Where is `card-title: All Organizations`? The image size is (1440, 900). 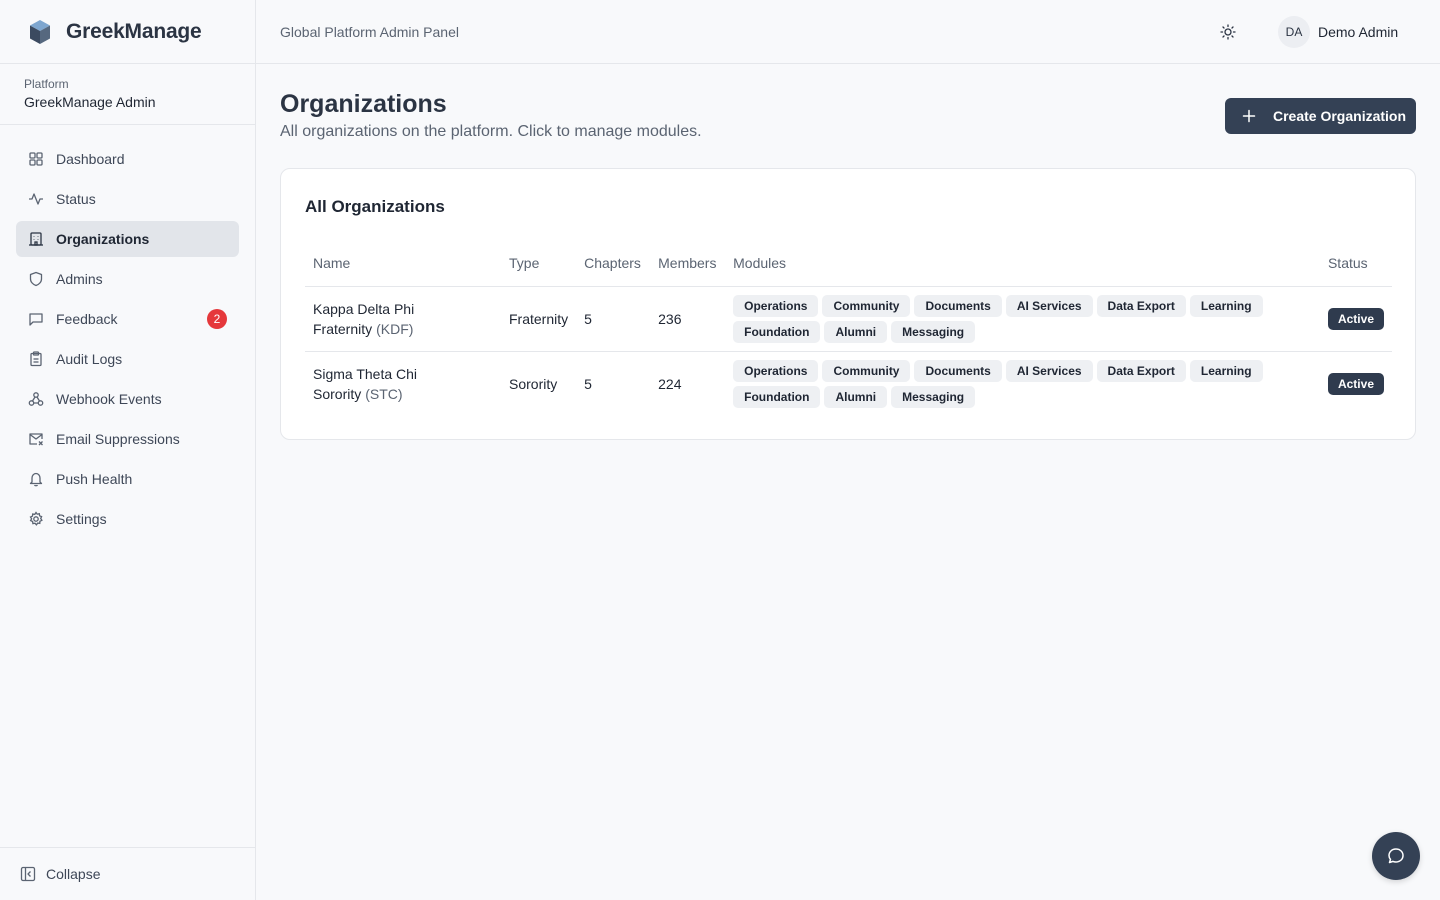 card-title: All Organizations is located at coordinates (375, 206).